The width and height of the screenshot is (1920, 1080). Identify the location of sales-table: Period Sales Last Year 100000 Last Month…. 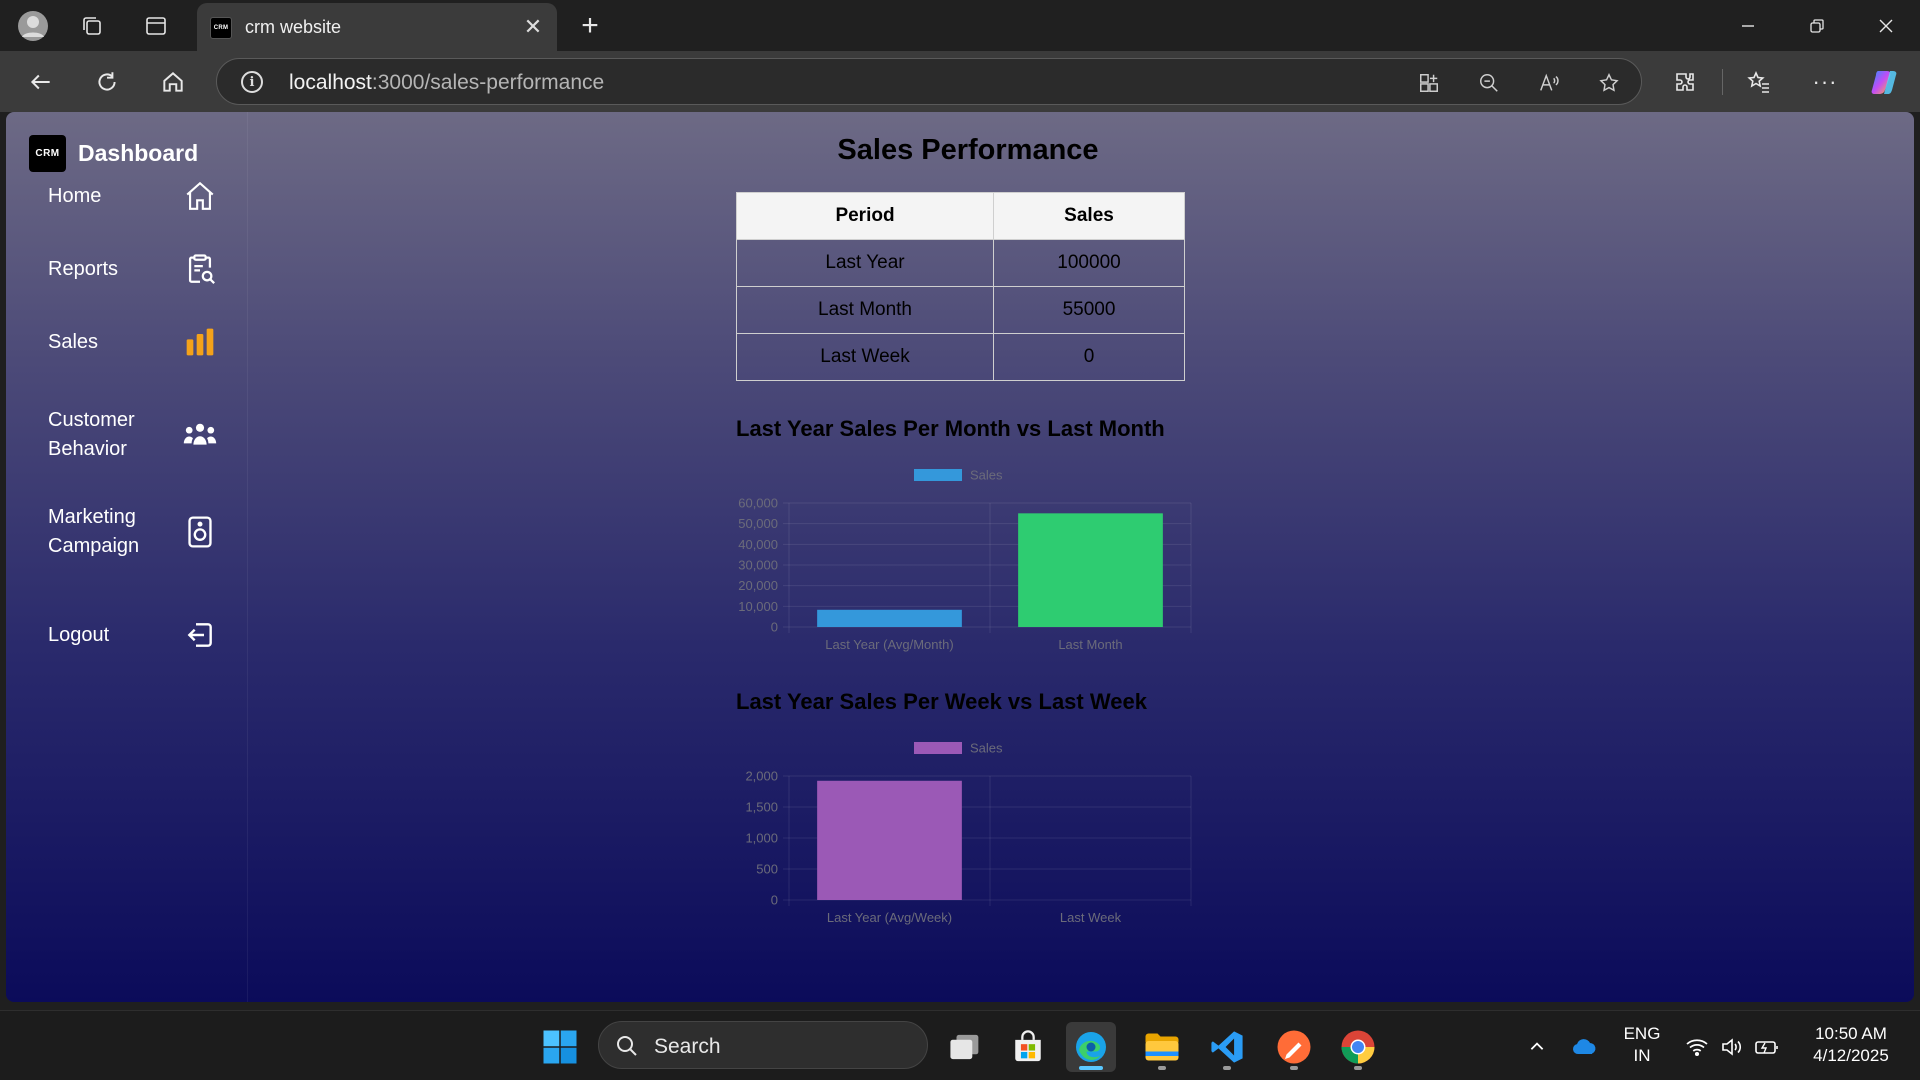
(960, 286).